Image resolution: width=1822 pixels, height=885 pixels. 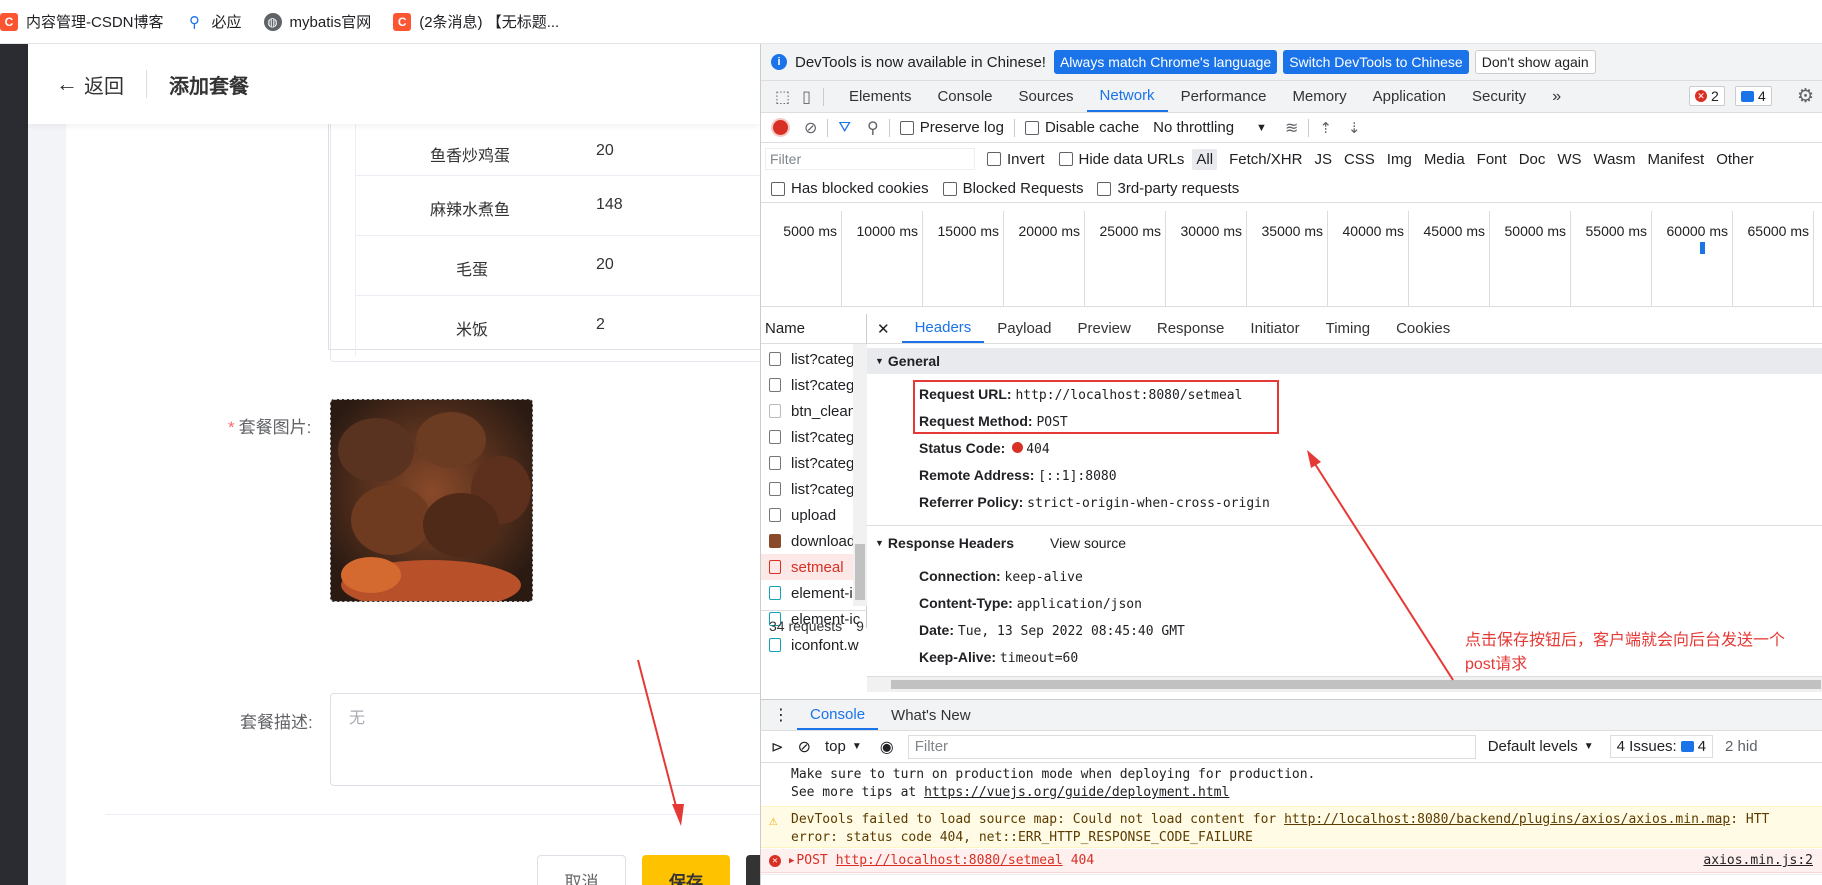 What do you see at coordinates (777, 747) in the screenshot?
I see `sidebar-toggle-icon: ⊳` at bounding box center [777, 747].